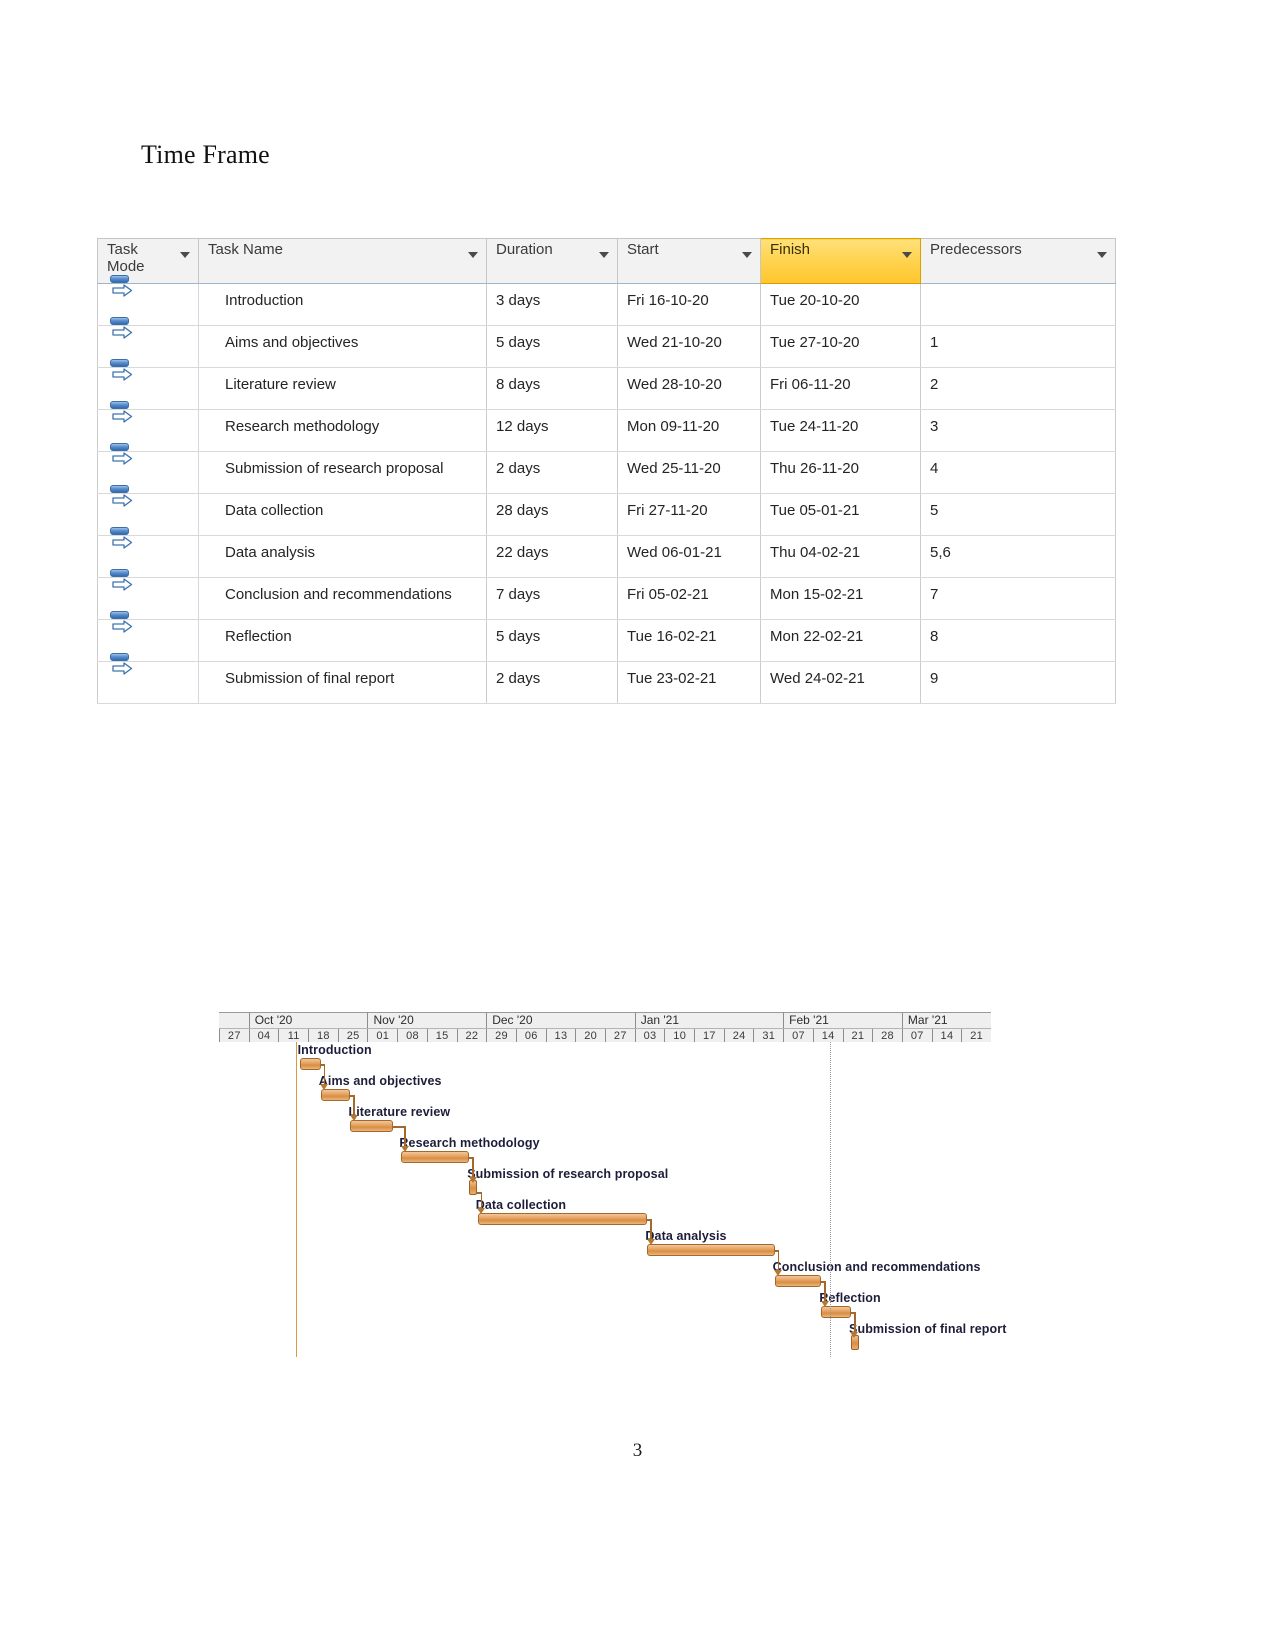 The width and height of the screenshot is (1275, 1650). What do you see at coordinates (1018, 514) in the screenshot?
I see `cell-predecessors: 5` at bounding box center [1018, 514].